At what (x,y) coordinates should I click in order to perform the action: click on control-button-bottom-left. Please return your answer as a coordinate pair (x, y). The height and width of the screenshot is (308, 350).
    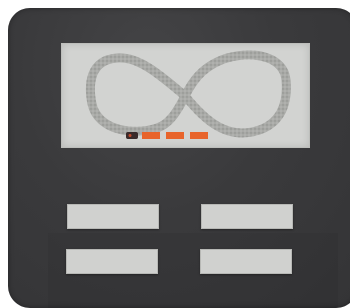
    Looking at the image, I should click on (112, 261).